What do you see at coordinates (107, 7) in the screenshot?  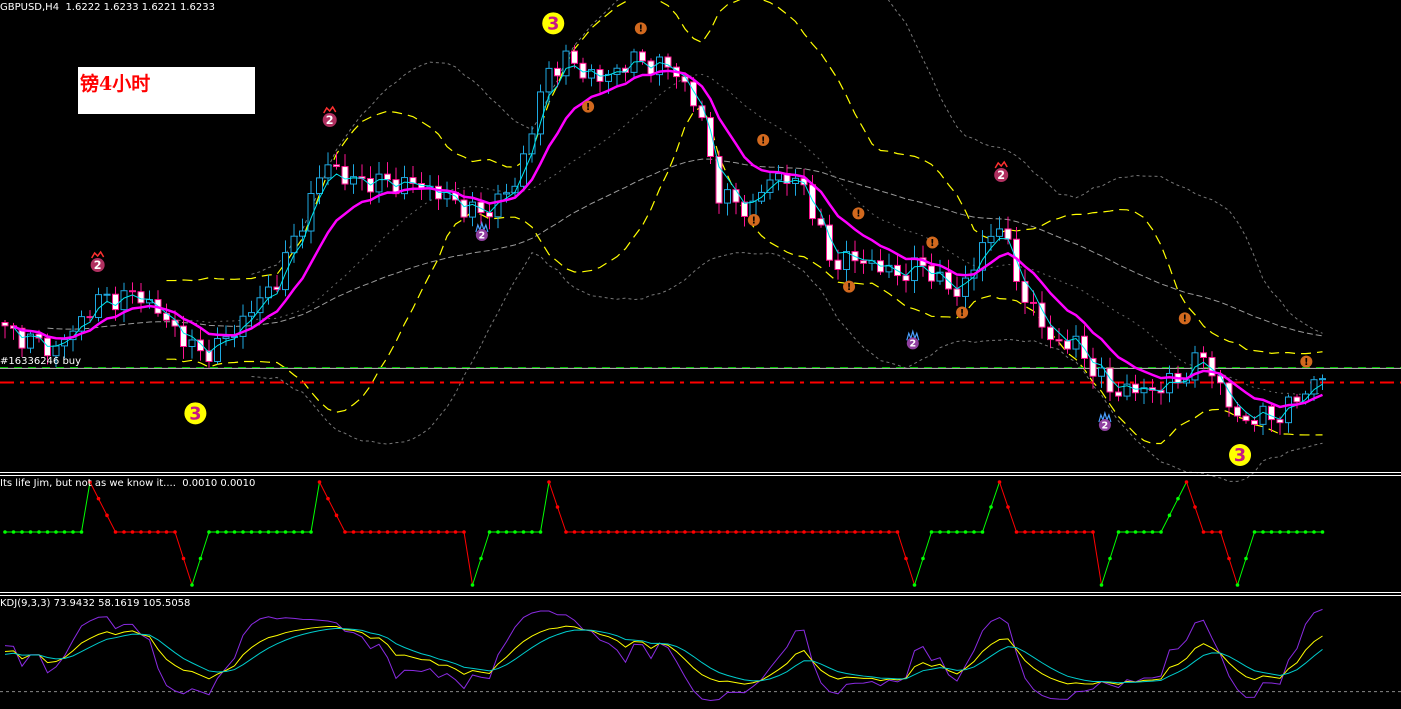 I see `chart-header: GBPUSD,H4 1.6222 1.6233 1.6221 1.6233` at bounding box center [107, 7].